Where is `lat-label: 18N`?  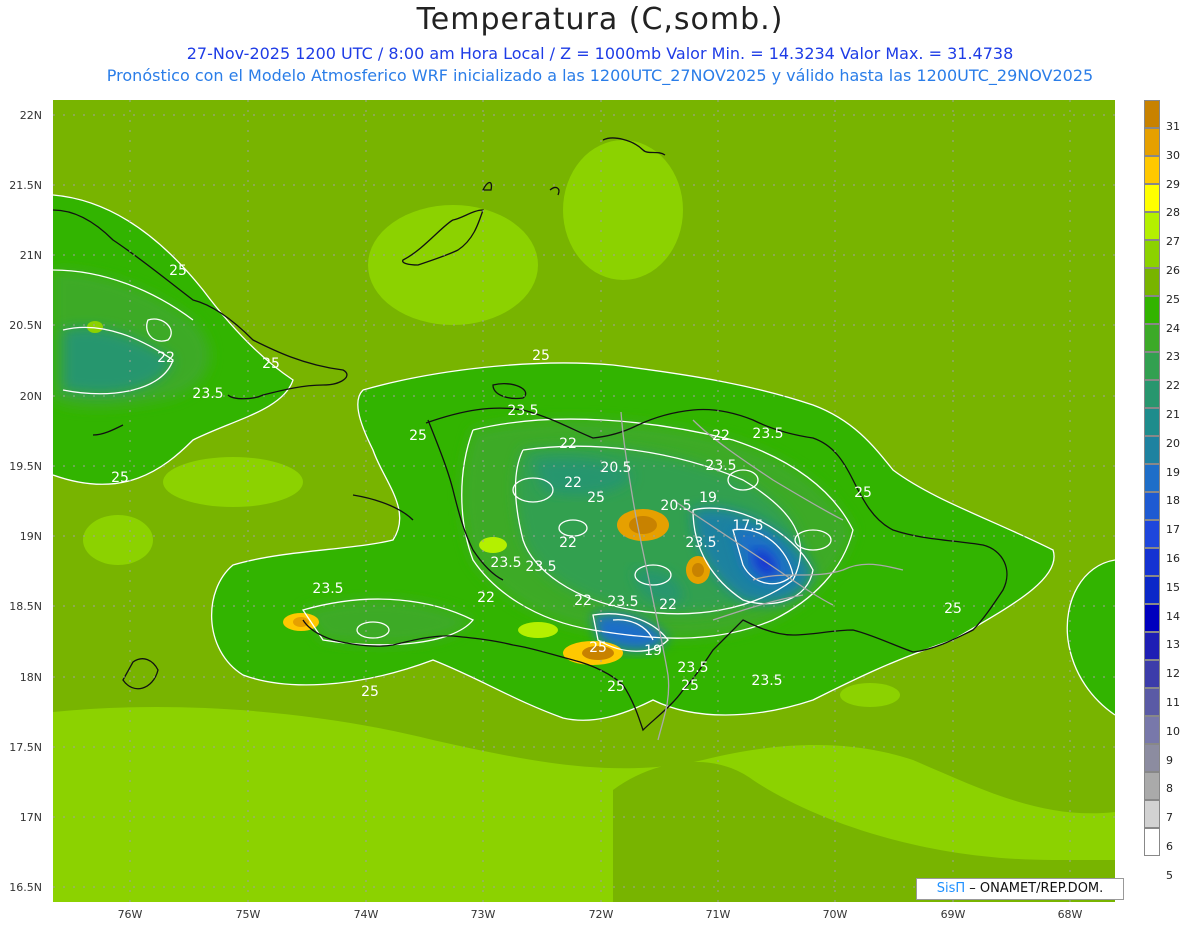
lat-label: 18N is located at coordinates (30, 677).